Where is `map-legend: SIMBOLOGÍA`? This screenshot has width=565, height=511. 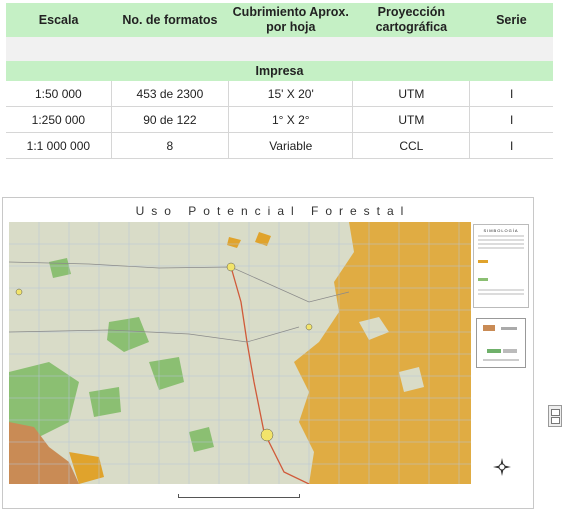
map-legend: SIMBOLOGÍA is located at coordinates (501, 266).